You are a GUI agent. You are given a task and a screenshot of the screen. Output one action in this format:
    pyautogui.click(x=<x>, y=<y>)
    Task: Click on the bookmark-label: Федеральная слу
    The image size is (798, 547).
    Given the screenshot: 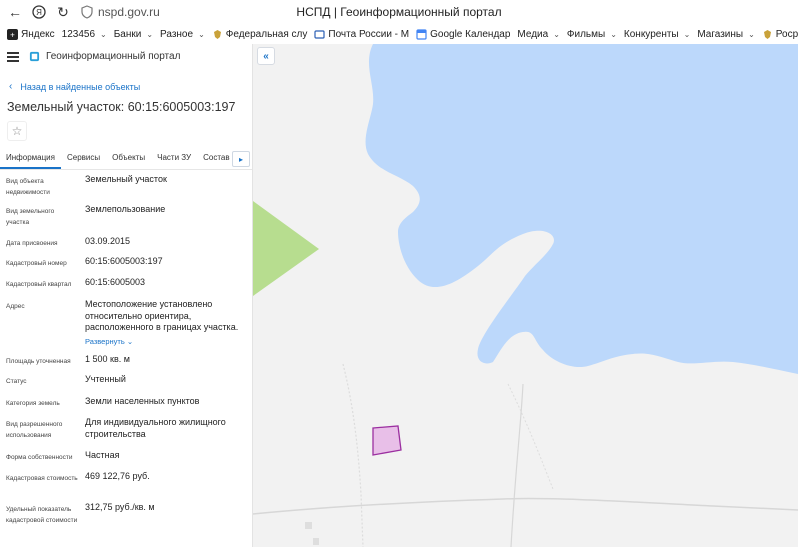 What is the action you would take?
    pyautogui.click(x=266, y=34)
    